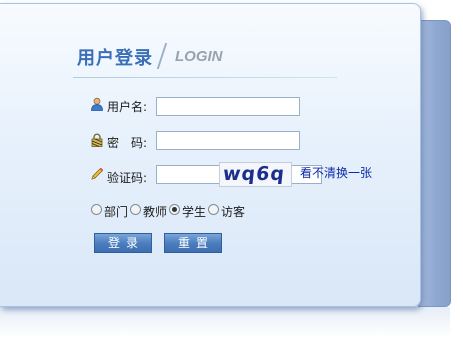  I want to click on captcha-image: wq6q, so click(255, 174).